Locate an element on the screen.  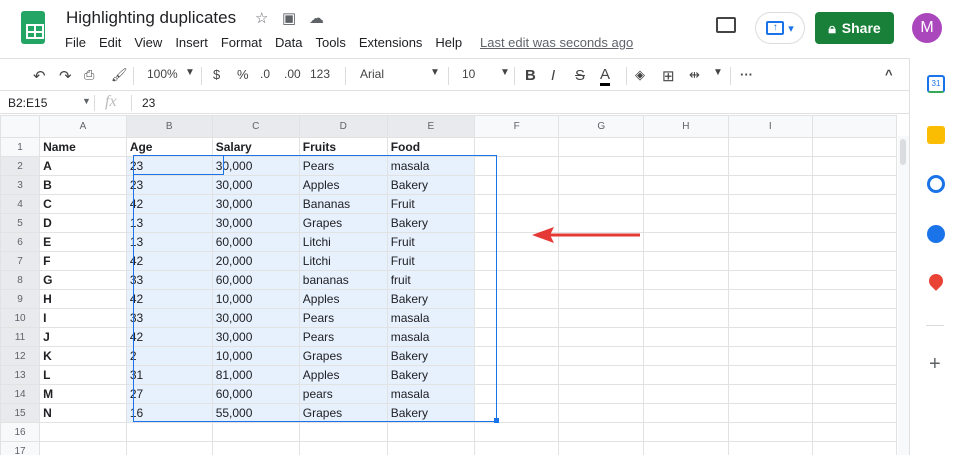
cell: 13 is located at coordinates (169, 242).